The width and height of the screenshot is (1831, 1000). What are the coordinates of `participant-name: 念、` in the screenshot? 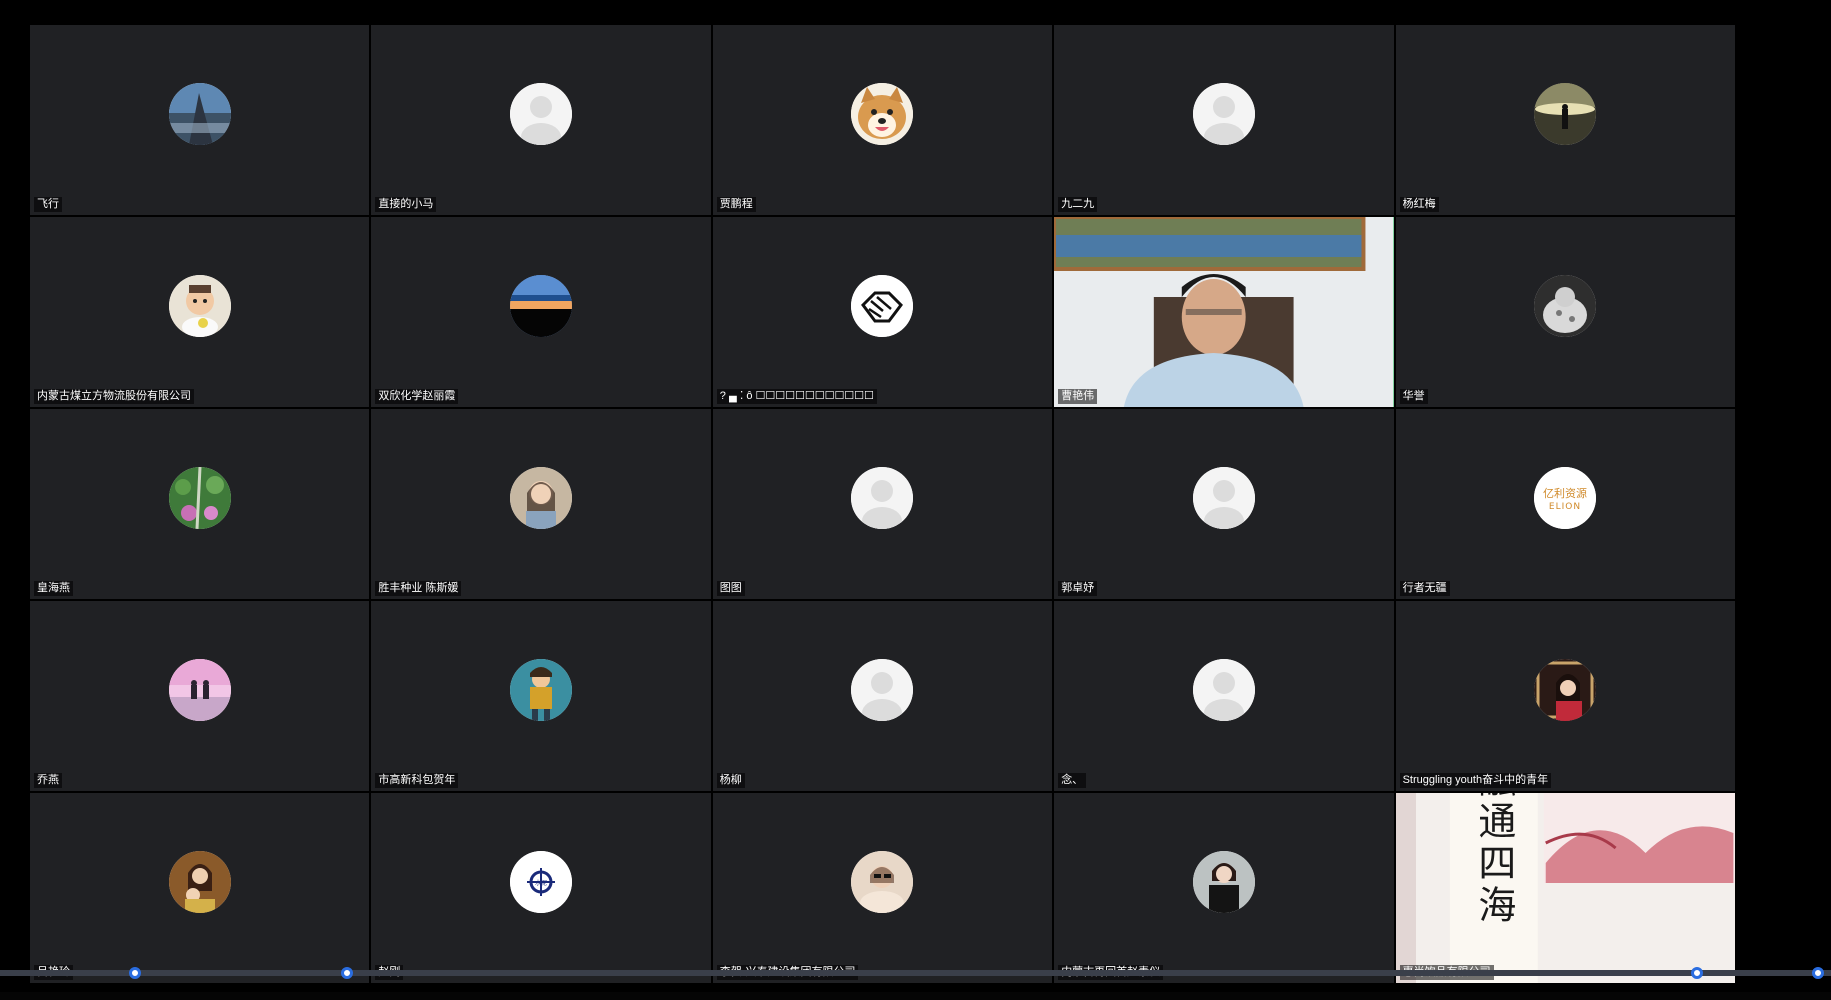 It's located at (1072, 780).